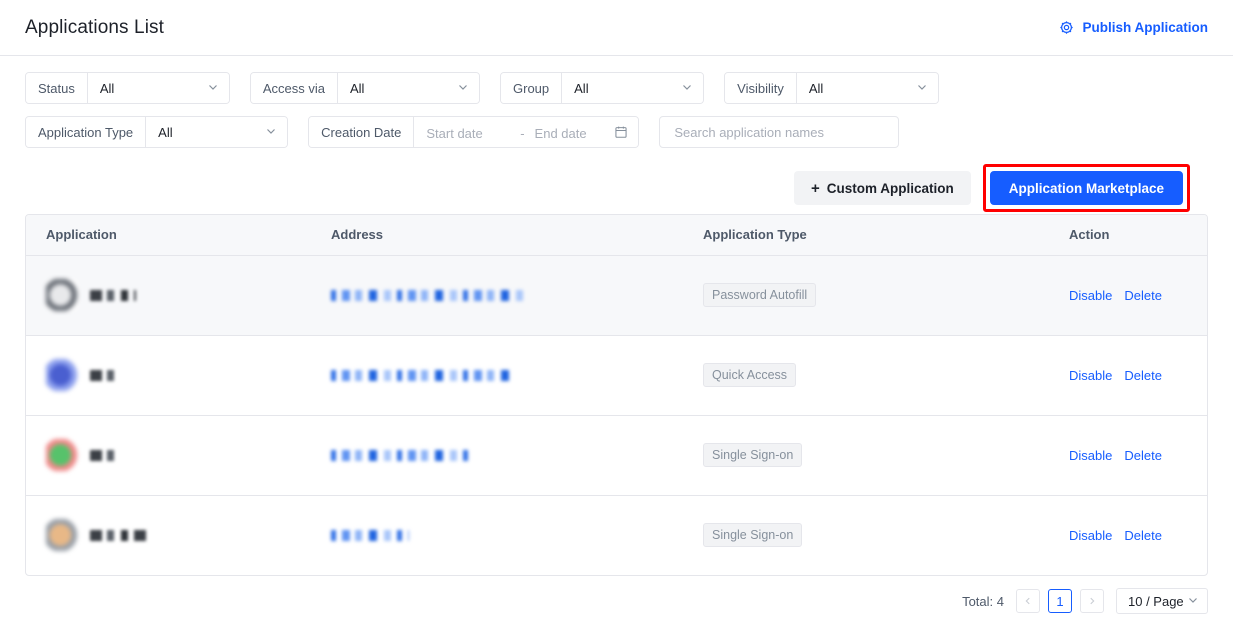 The image size is (1233, 636). I want to click on column-header-address: Address, so click(517, 235).